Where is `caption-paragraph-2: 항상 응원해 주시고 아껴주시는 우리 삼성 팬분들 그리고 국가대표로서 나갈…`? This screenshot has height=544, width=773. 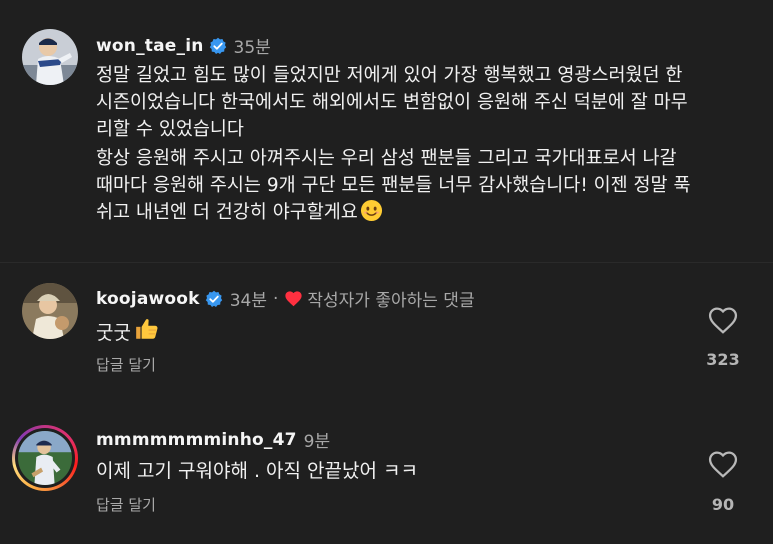 caption-paragraph-2: 항상 응원해 주시고 아껴주시는 우리 삼성 팬분들 그리고 국가대표로서 나갈… is located at coordinates (426, 187).